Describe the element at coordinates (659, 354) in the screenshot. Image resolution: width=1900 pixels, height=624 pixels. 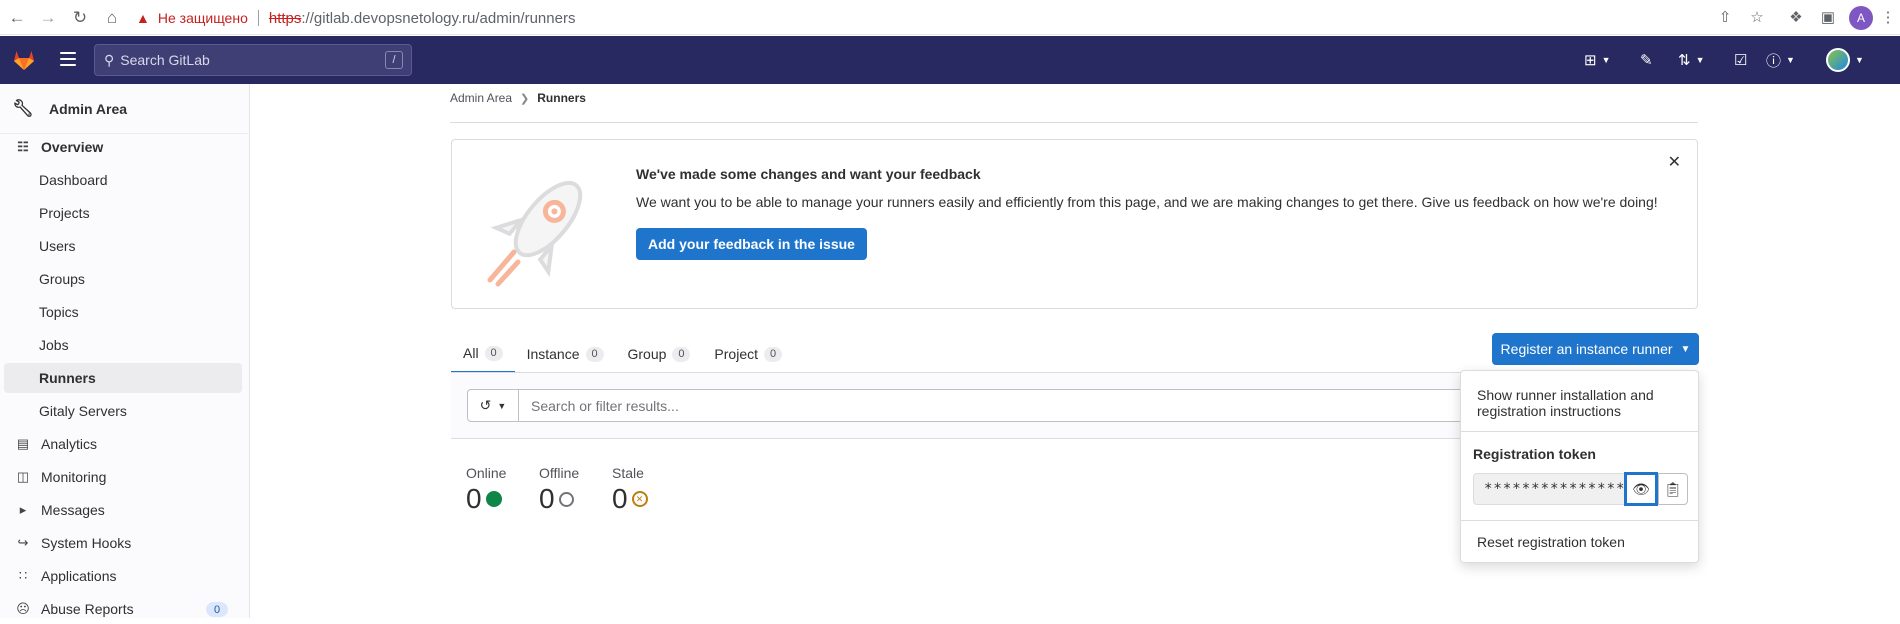
I see `tab-group: Group 0` at that location.